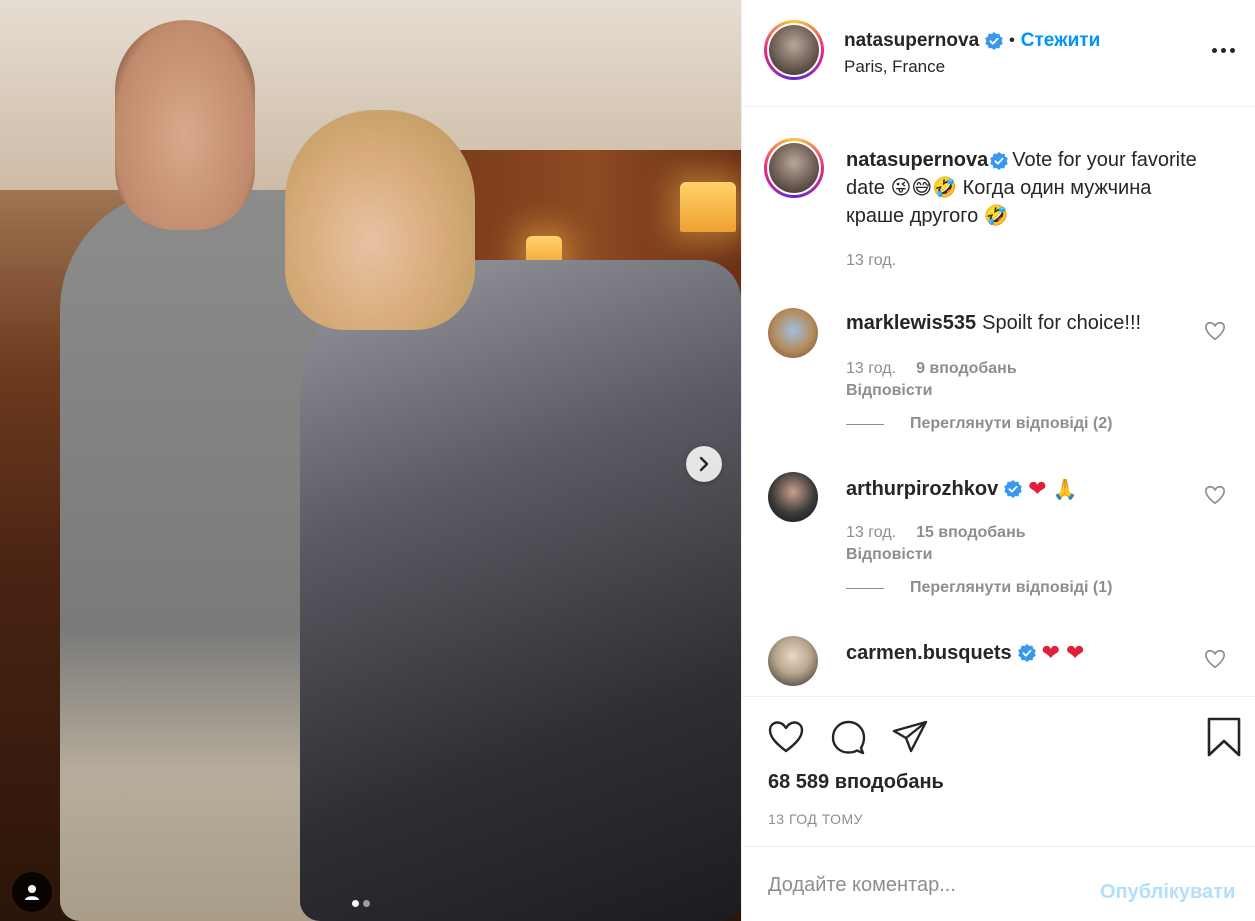 This screenshot has width=1255, height=921. Describe the element at coordinates (856, 782) in the screenshot. I see `likes-count: 68 589 вподобань` at that location.